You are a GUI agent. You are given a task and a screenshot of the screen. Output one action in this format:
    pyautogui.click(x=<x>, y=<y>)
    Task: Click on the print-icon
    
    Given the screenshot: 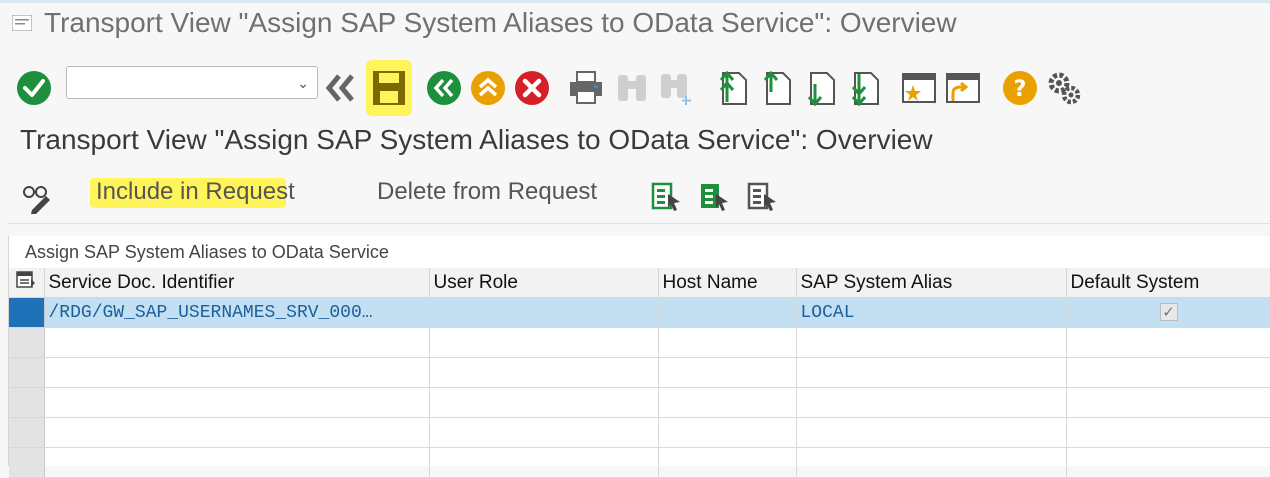 What is the action you would take?
    pyautogui.click(x=586, y=87)
    